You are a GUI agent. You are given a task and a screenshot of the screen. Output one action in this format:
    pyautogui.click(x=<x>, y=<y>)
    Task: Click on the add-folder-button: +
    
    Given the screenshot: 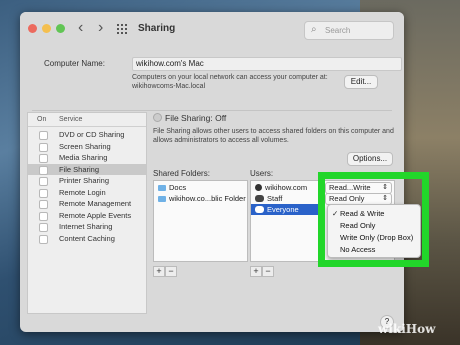 What is the action you would take?
    pyautogui.click(x=159, y=271)
    